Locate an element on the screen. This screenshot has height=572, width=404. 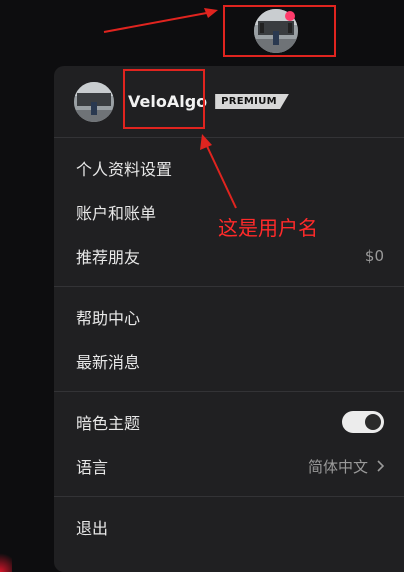
menu-item-label: 帮助中心 is located at coordinates (108, 318).